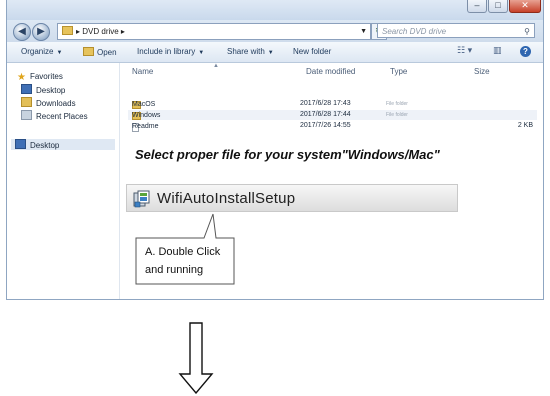 The height and width of the screenshot is (396, 550). Describe the element at coordinates (196, 358) in the screenshot. I see `down-arrow-icon` at that location.